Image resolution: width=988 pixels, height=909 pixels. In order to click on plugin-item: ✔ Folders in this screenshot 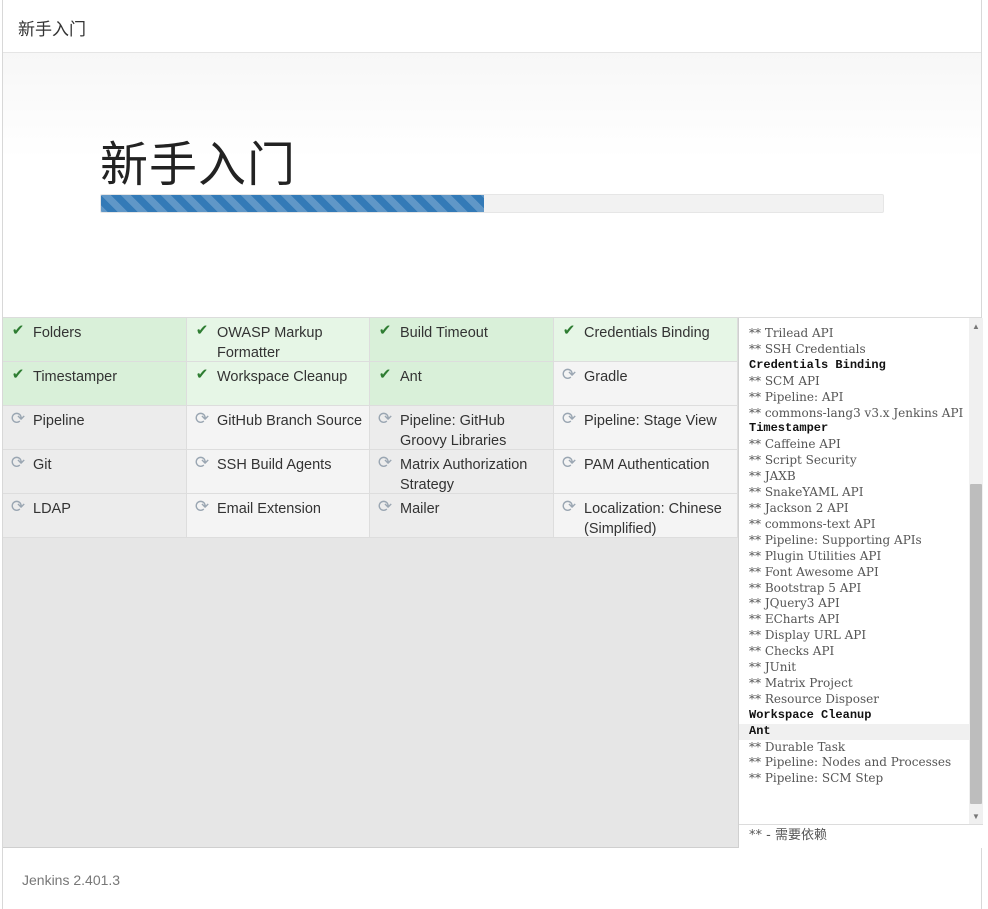, I will do `click(95, 340)`.